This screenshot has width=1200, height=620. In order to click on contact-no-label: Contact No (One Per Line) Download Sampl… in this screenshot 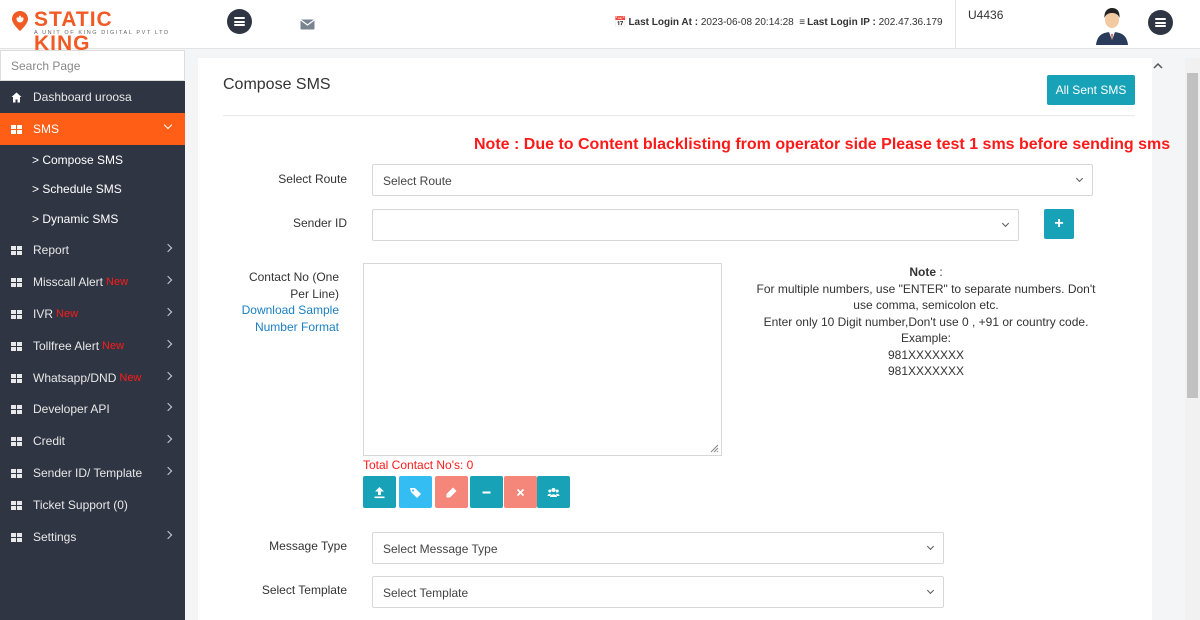, I will do `click(283, 302)`.